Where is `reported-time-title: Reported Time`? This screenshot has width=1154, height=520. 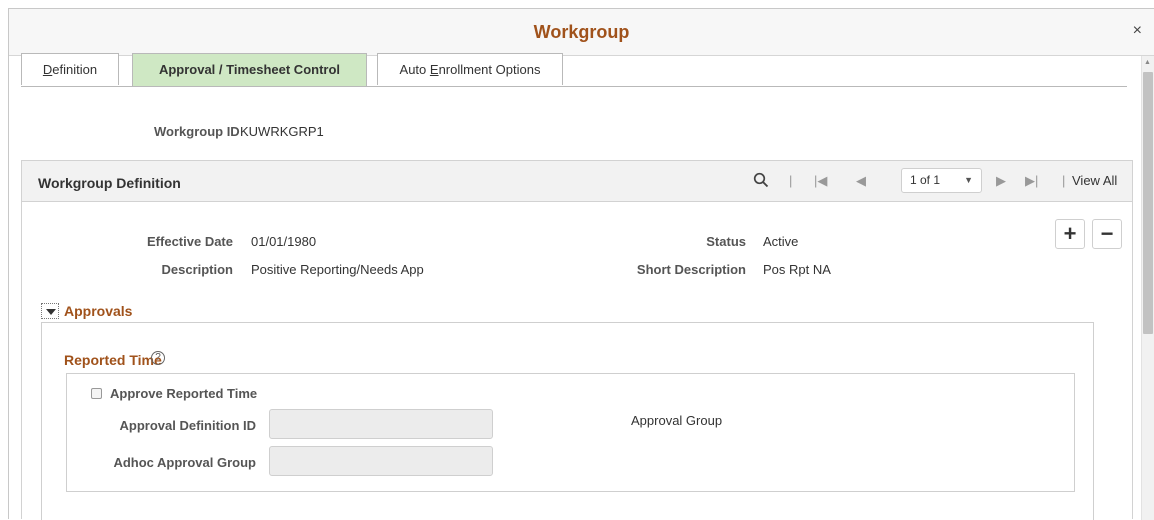
reported-time-title: Reported Time is located at coordinates (113, 360).